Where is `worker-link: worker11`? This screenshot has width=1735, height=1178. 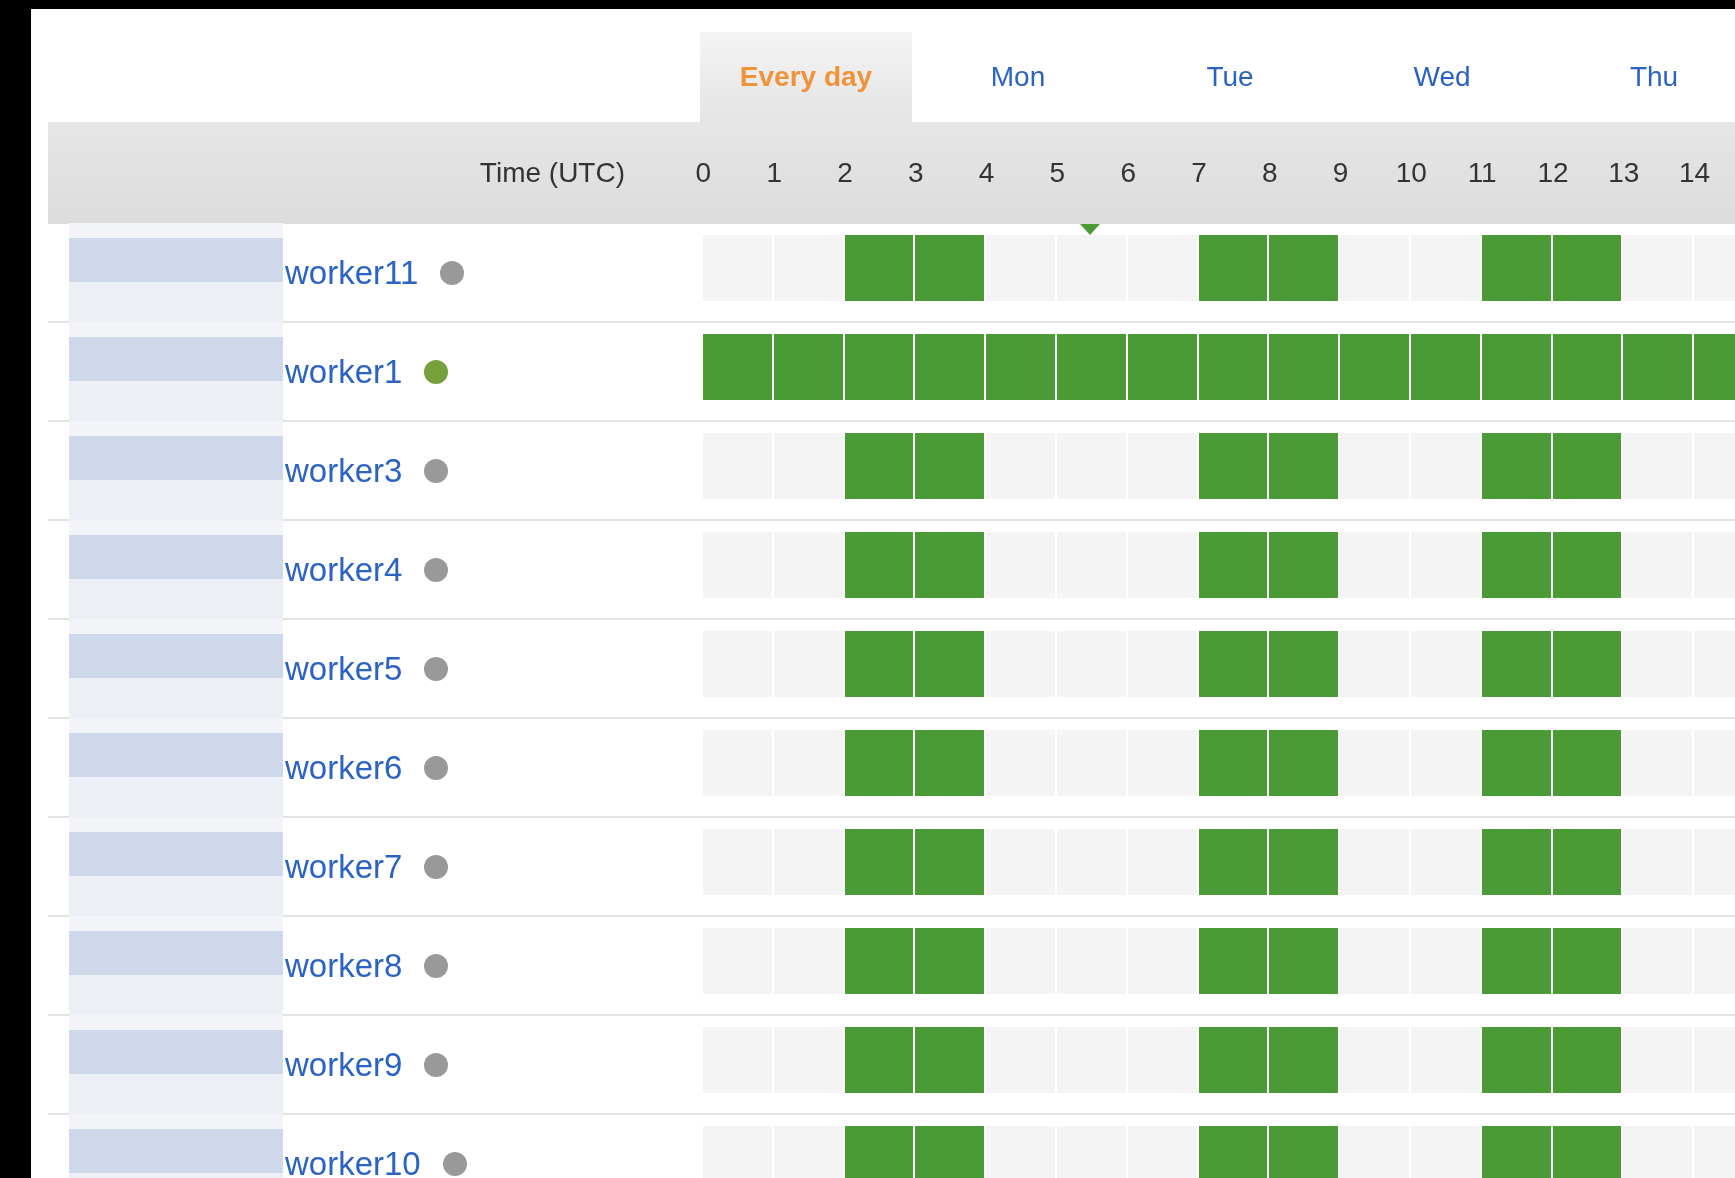 worker-link: worker11 is located at coordinates (352, 272).